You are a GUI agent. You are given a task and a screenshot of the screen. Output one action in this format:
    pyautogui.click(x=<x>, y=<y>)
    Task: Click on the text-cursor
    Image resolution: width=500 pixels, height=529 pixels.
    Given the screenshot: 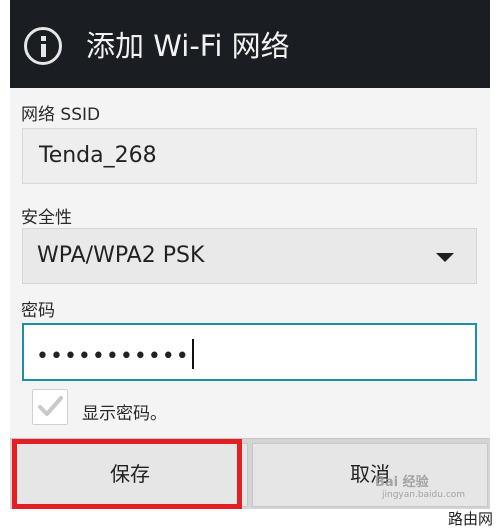 What is the action you would take?
    pyautogui.click(x=192, y=354)
    